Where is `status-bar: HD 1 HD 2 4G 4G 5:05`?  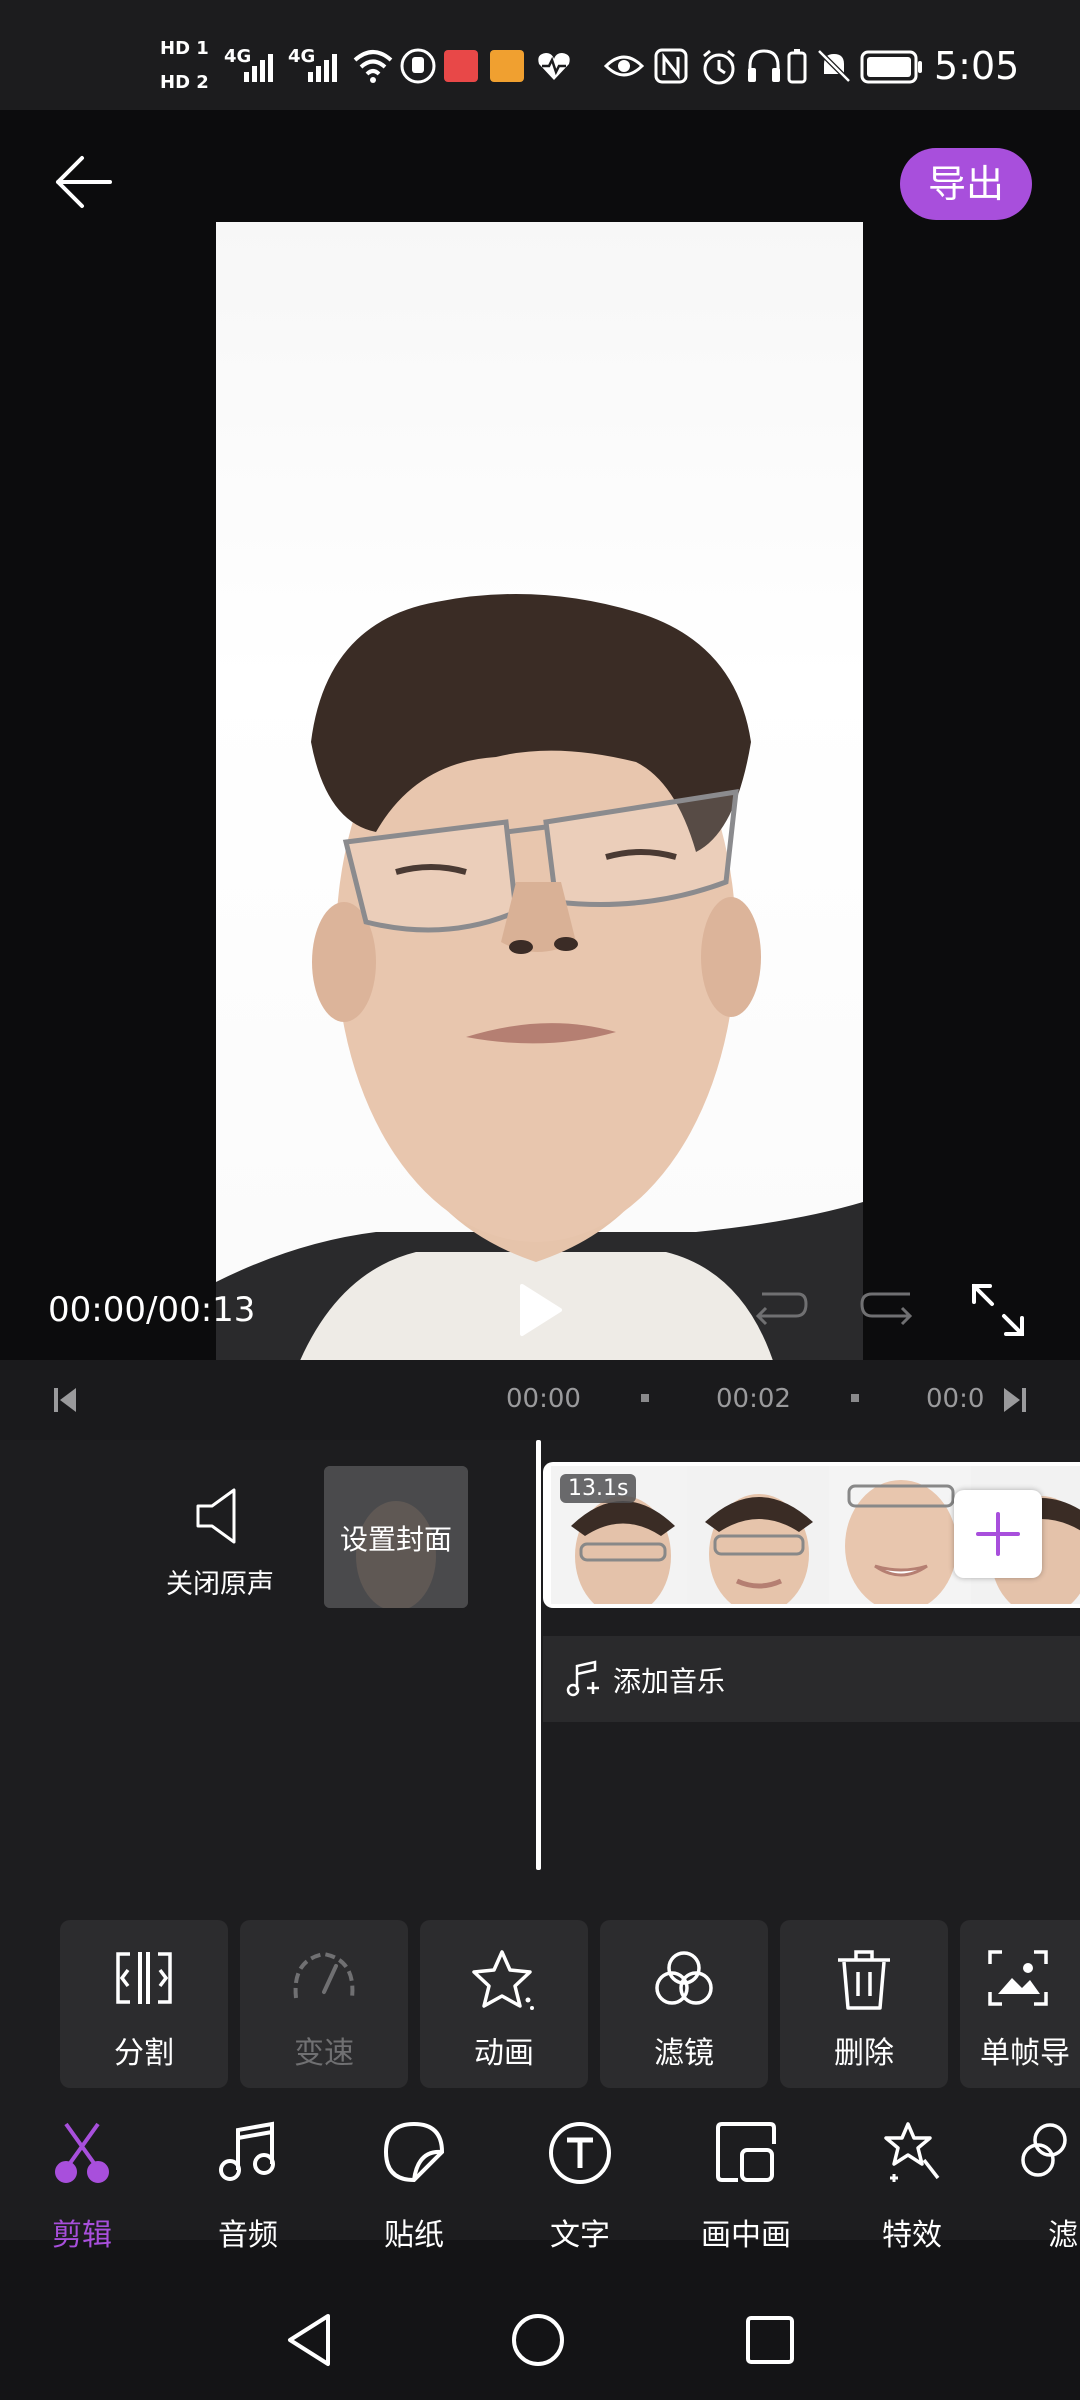
status-bar: HD 1 HD 2 4G 4G 5:05 is located at coordinates (540, 55).